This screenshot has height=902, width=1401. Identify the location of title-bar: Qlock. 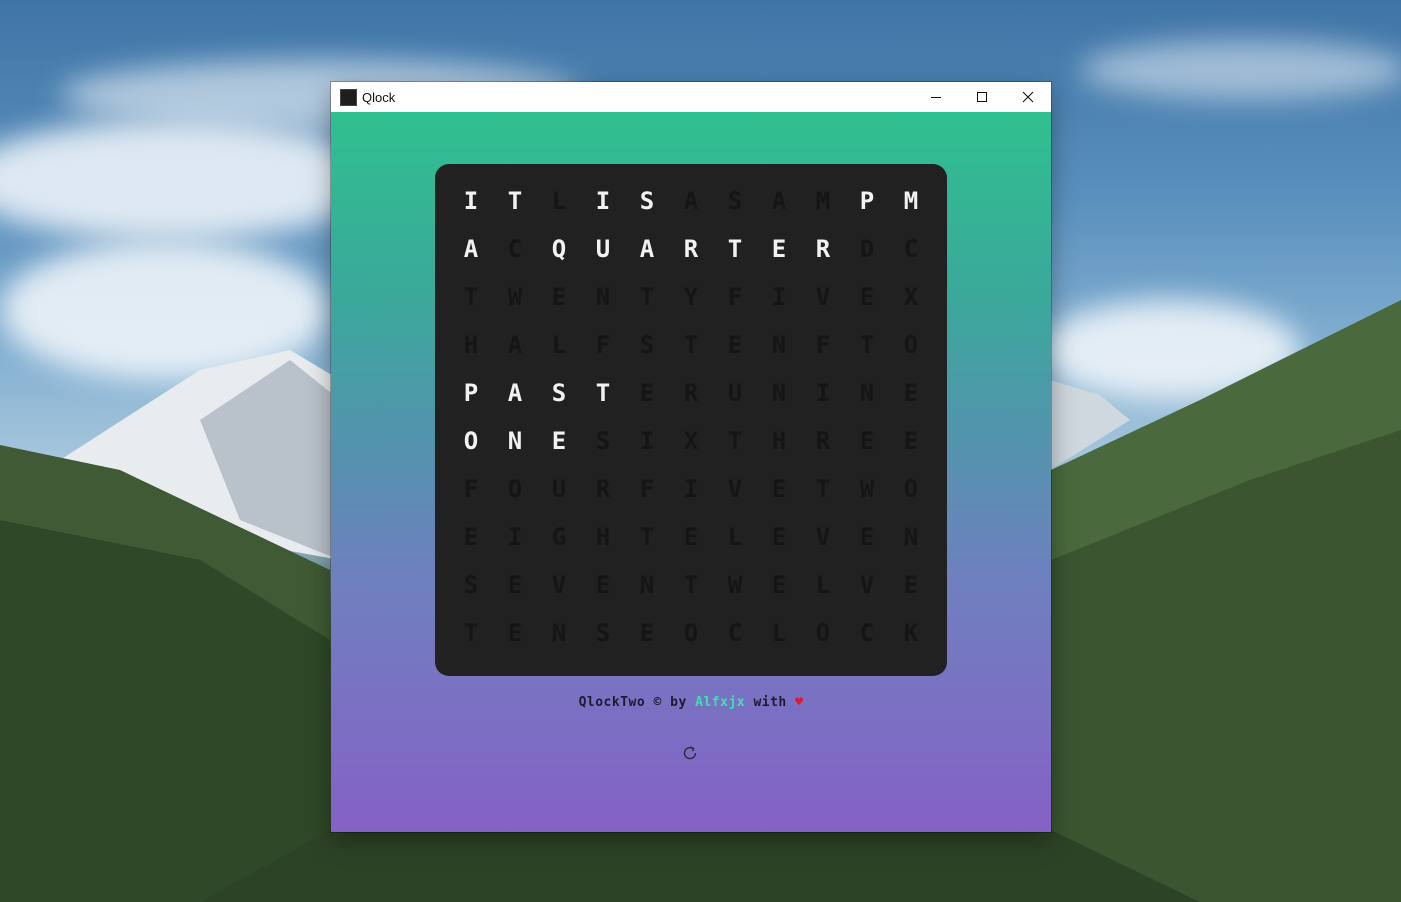
(691, 97).